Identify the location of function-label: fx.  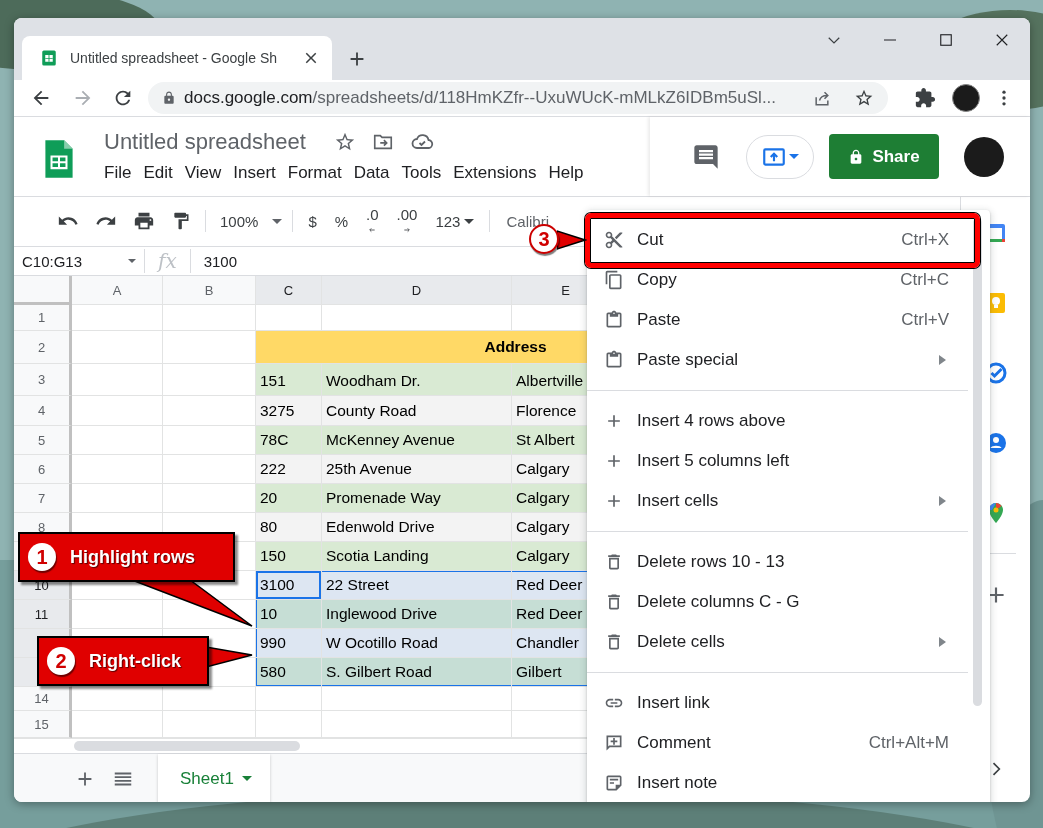
(167, 261).